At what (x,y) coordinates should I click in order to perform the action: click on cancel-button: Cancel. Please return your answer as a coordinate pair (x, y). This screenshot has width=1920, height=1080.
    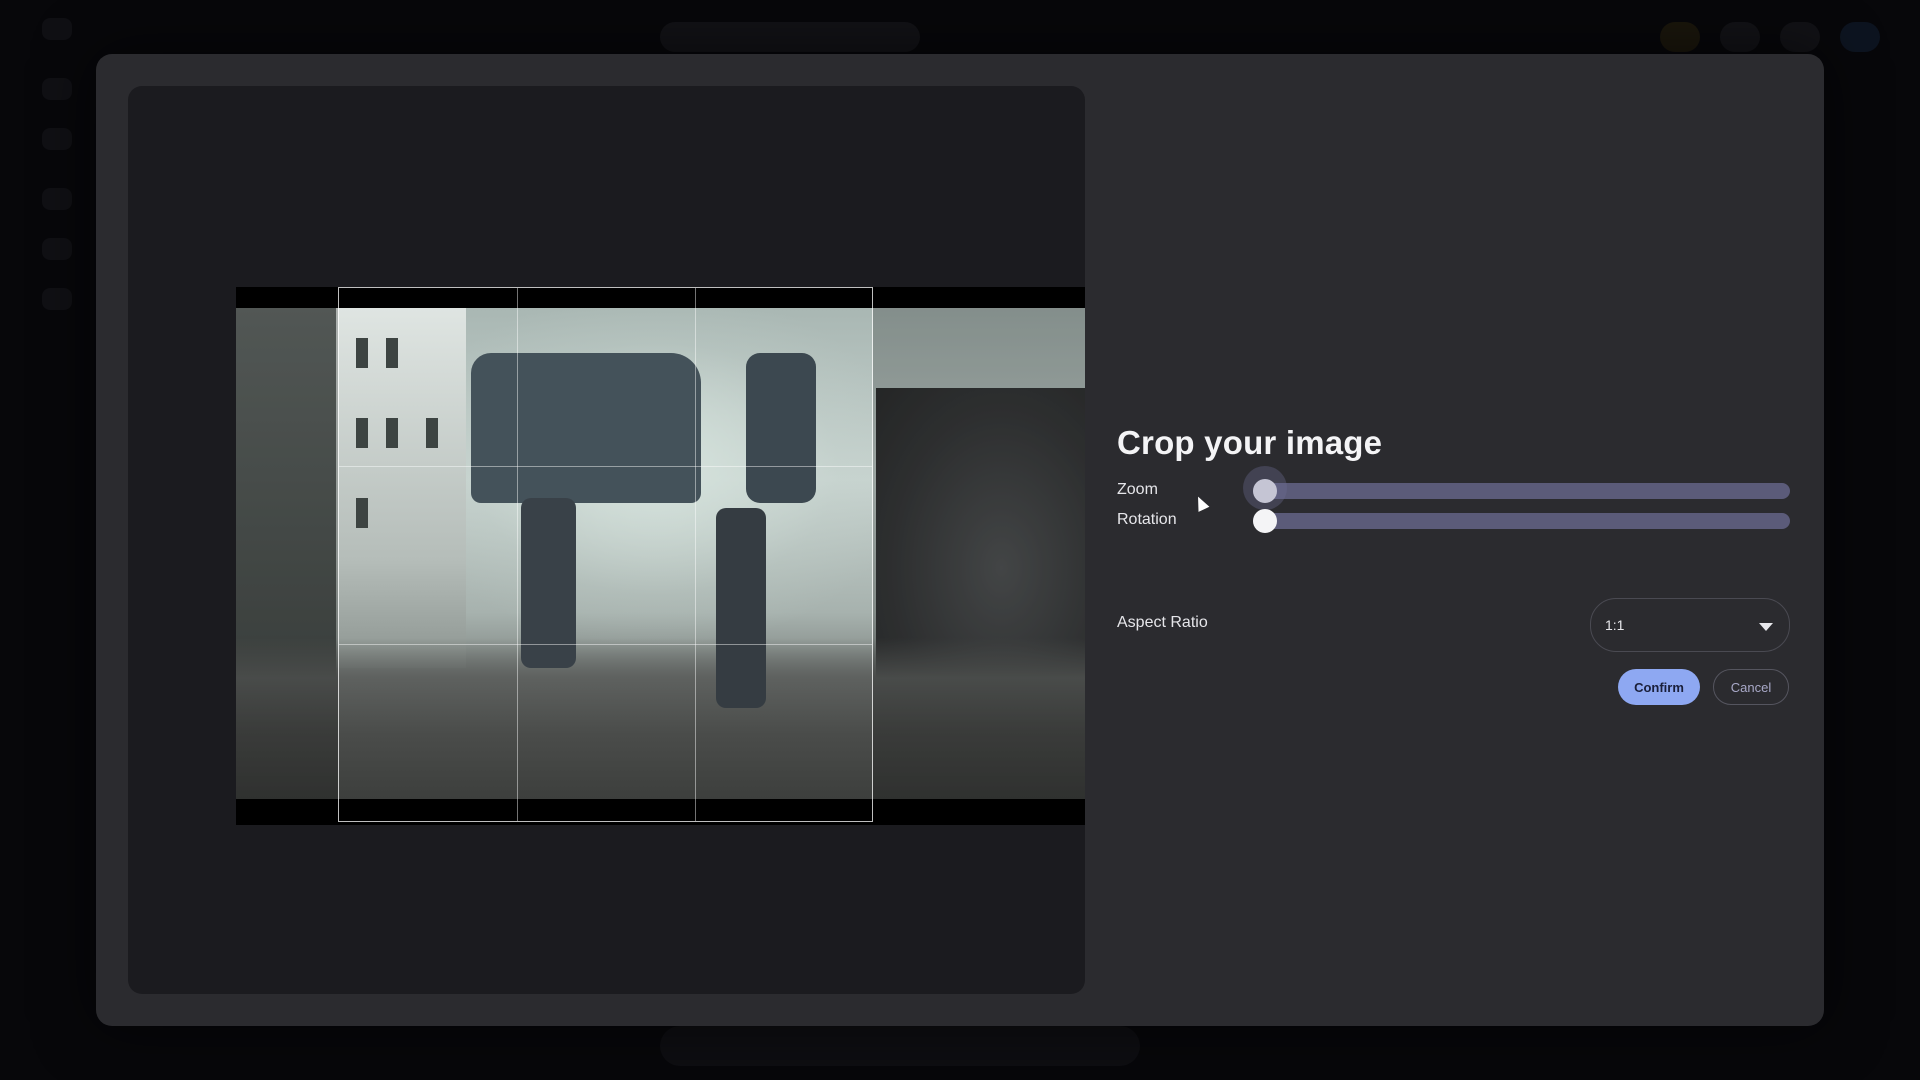
    Looking at the image, I should click on (1751, 687).